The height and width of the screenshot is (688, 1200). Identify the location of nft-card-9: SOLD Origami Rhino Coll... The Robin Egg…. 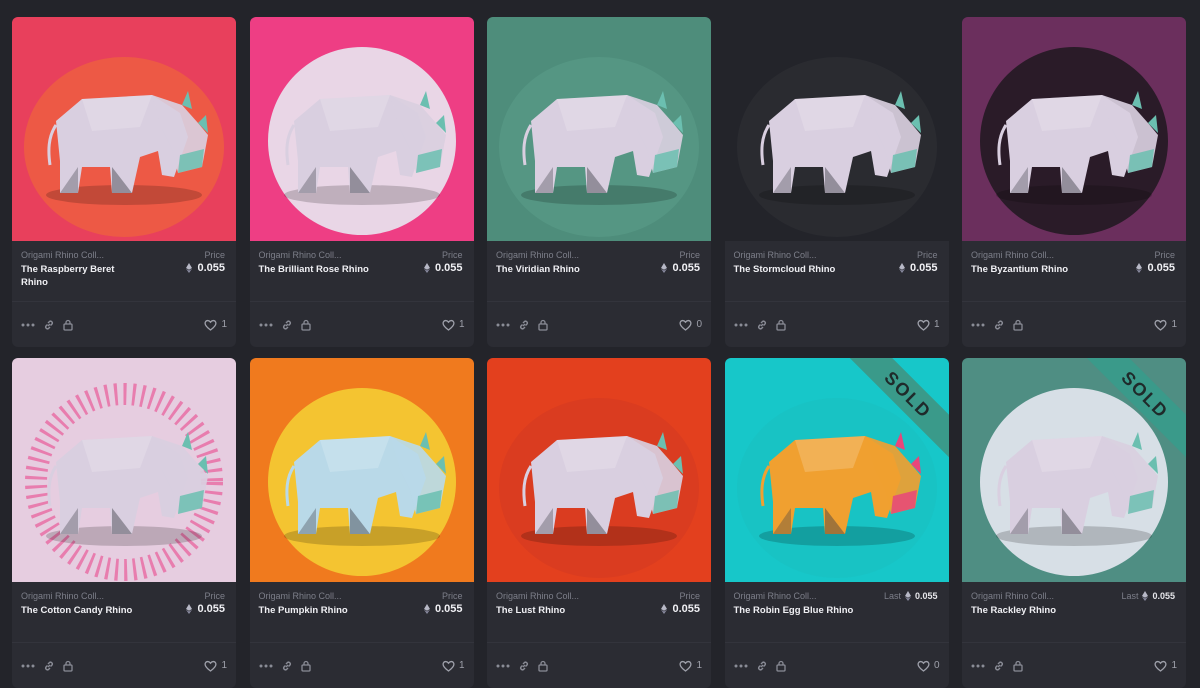
(836, 523).